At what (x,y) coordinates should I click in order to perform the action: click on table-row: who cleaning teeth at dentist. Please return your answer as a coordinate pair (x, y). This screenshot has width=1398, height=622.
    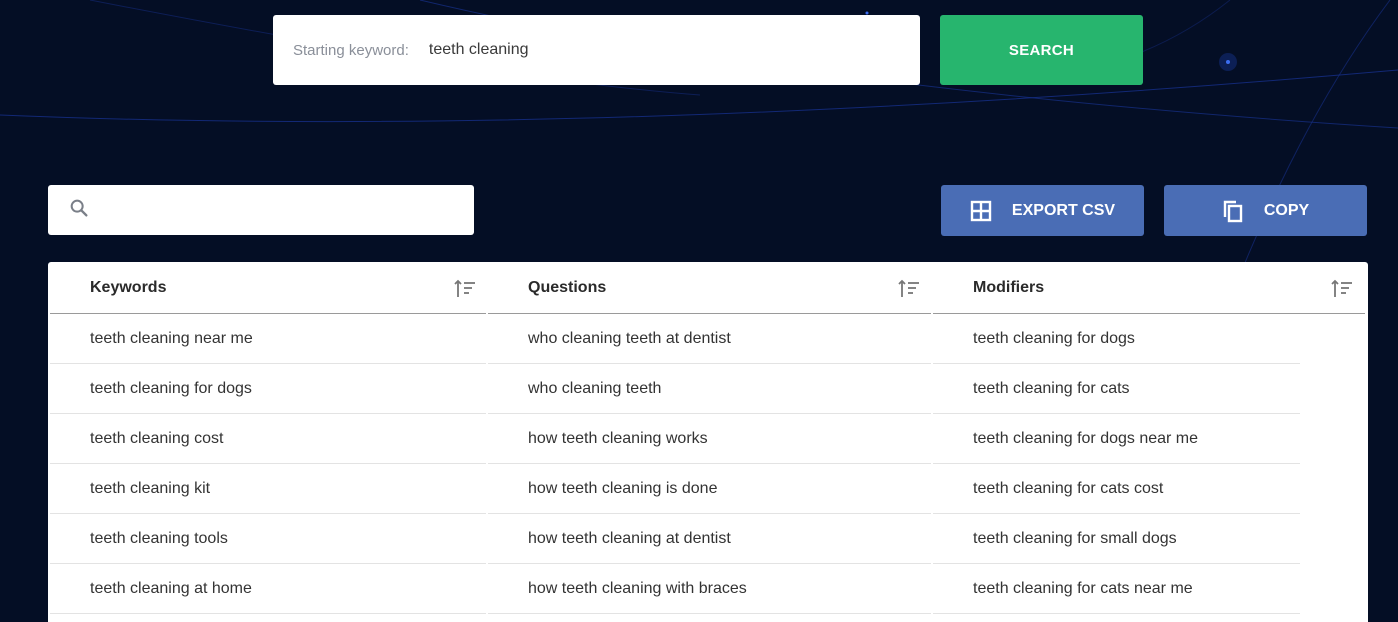
    Looking at the image, I should click on (709, 339).